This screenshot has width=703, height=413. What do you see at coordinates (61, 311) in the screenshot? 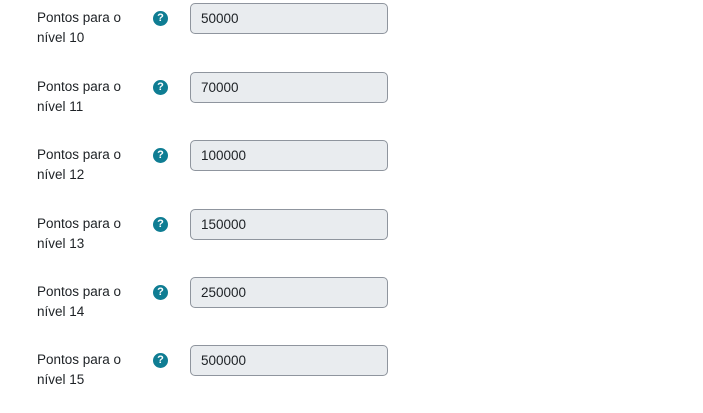
I see `label-line-2: nível 14` at bounding box center [61, 311].